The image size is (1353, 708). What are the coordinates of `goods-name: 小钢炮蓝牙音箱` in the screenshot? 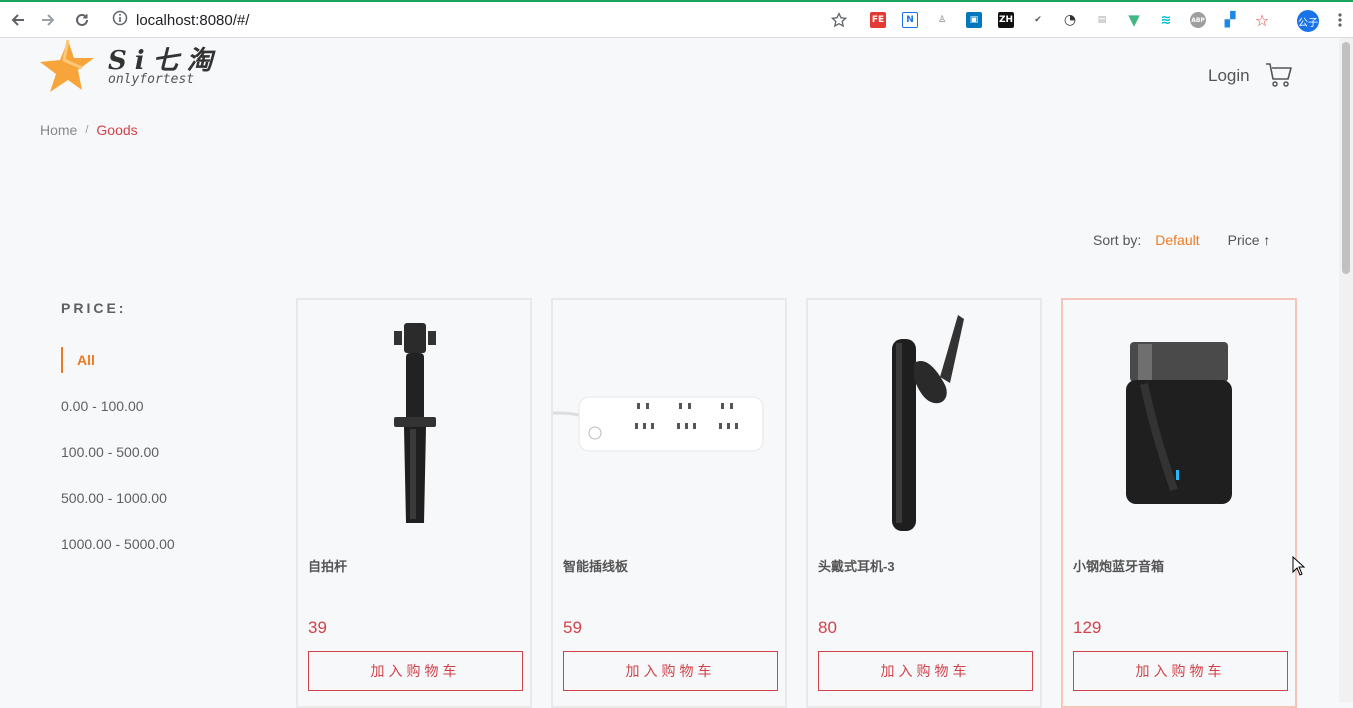 It's located at (1118, 565).